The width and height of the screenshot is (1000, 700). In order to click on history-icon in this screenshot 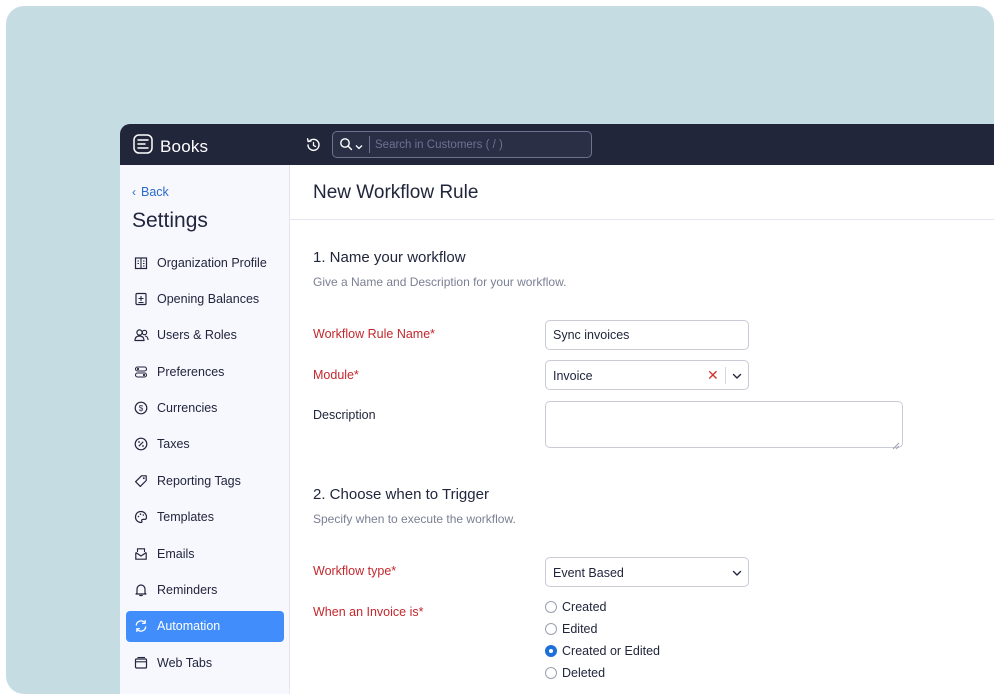, I will do `click(313, 148)`.